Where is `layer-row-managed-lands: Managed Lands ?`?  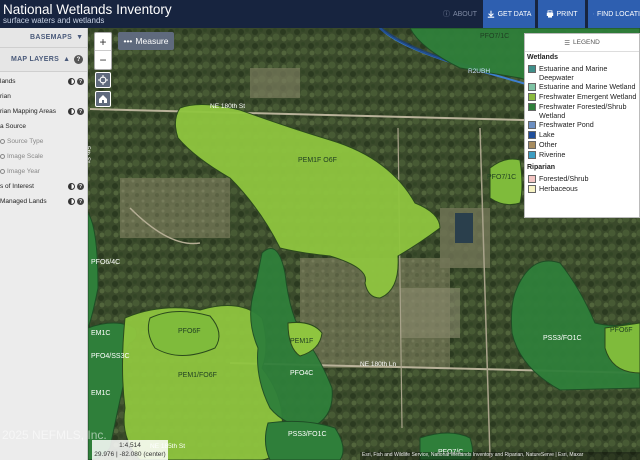
layer-row-managed-lands: Managed Lands ? is located at coordinates (43, 201).